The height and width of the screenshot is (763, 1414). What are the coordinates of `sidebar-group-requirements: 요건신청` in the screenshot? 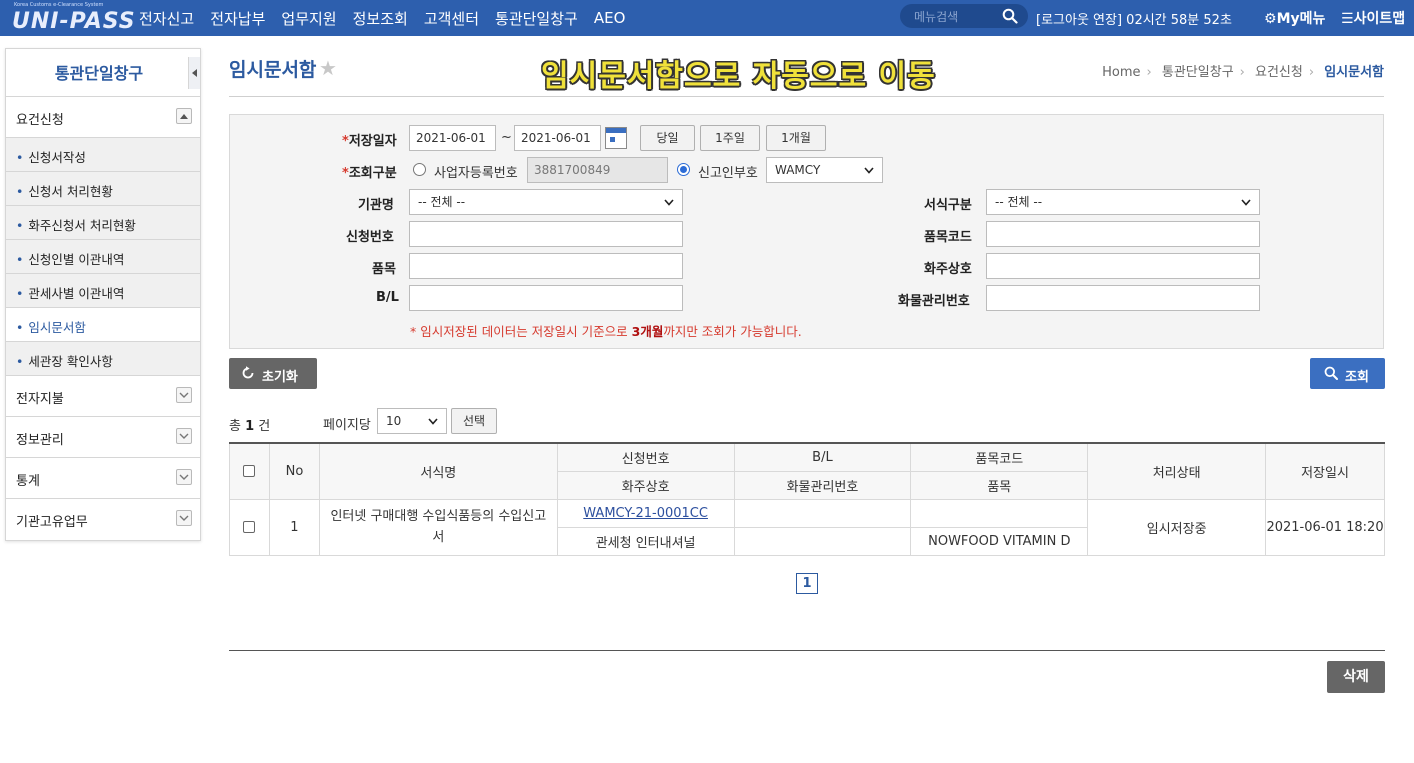 It's located at (103, 117).